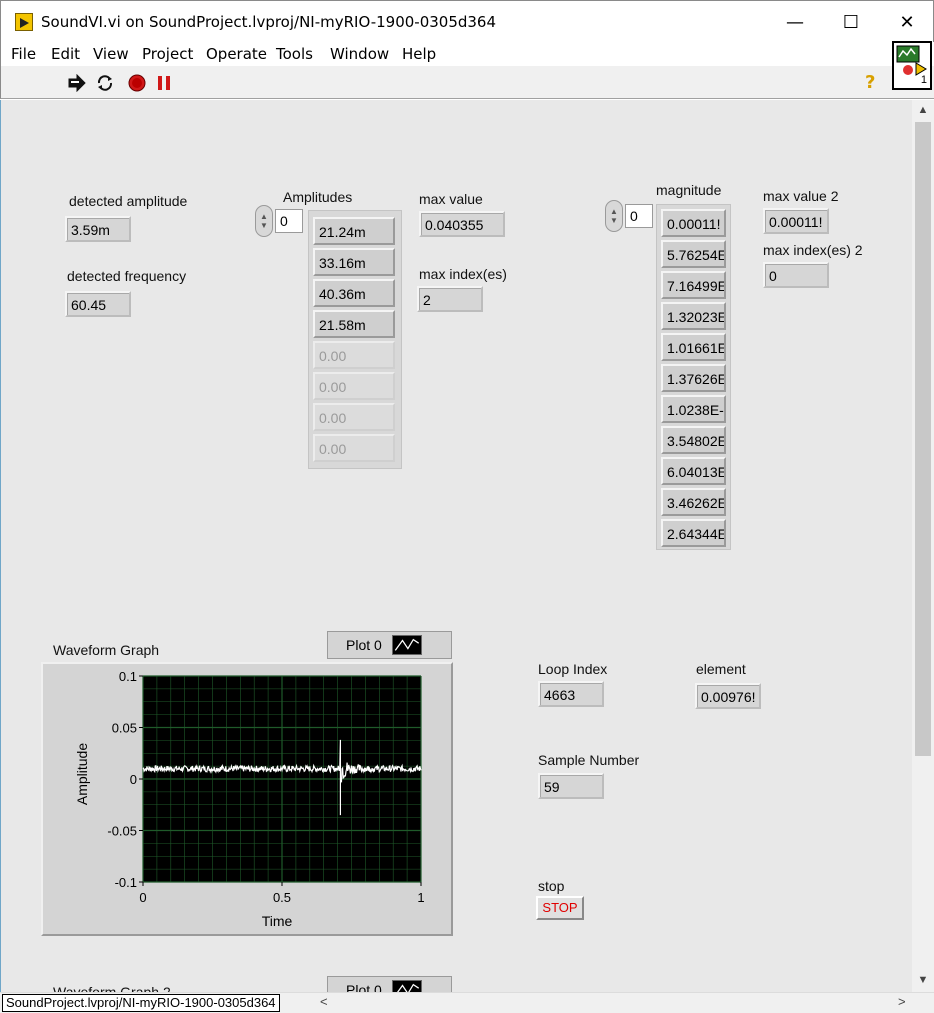 Image resolution: width=934 pixels, height=1013 pixels. Describe the element at coordinates (282, 897) in the screenshot. I see `x-tick-label: 0.5` at that location.